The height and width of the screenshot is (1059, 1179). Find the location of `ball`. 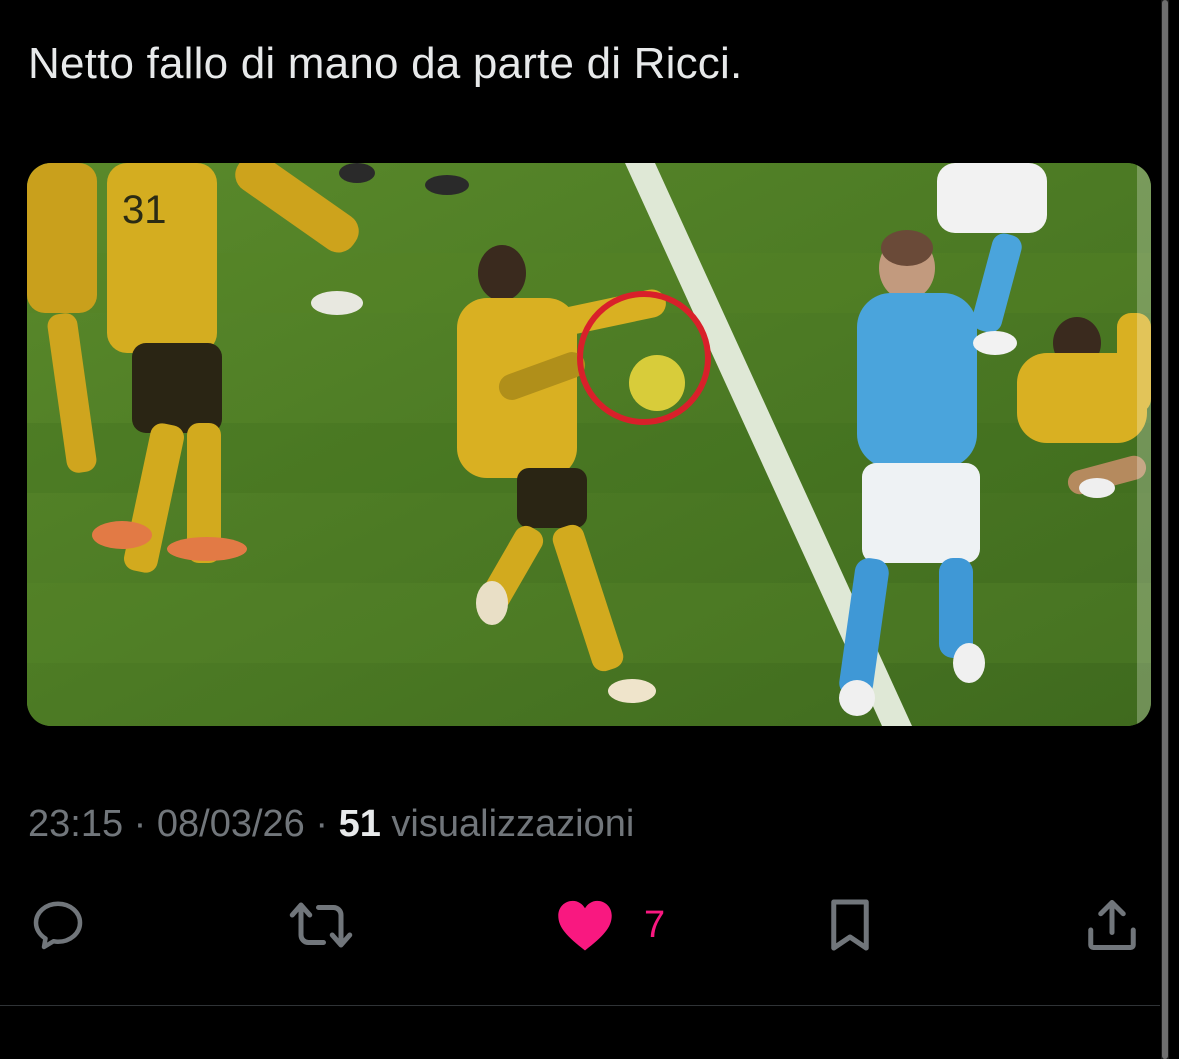

ball is located at coordinates (657, 383).